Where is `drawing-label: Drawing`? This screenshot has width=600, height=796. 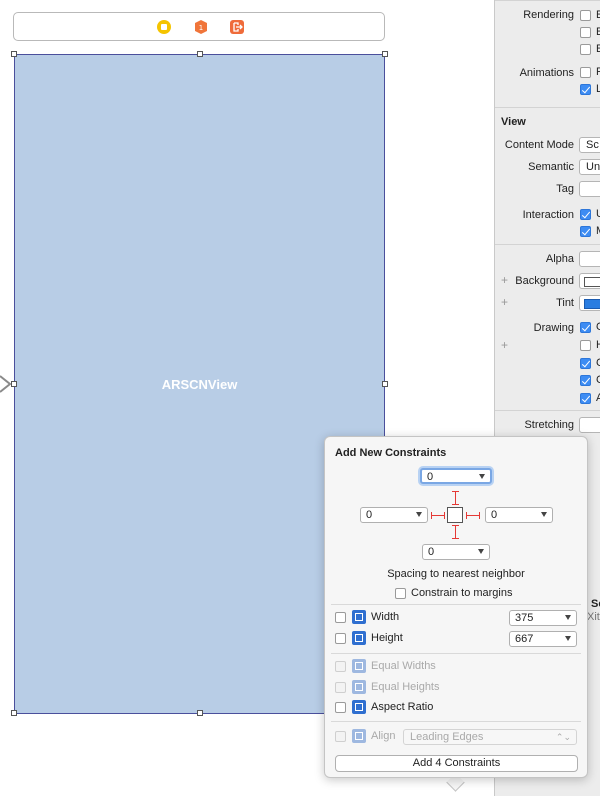 drawing-label: Drawing is located at coordinates (553, 328).